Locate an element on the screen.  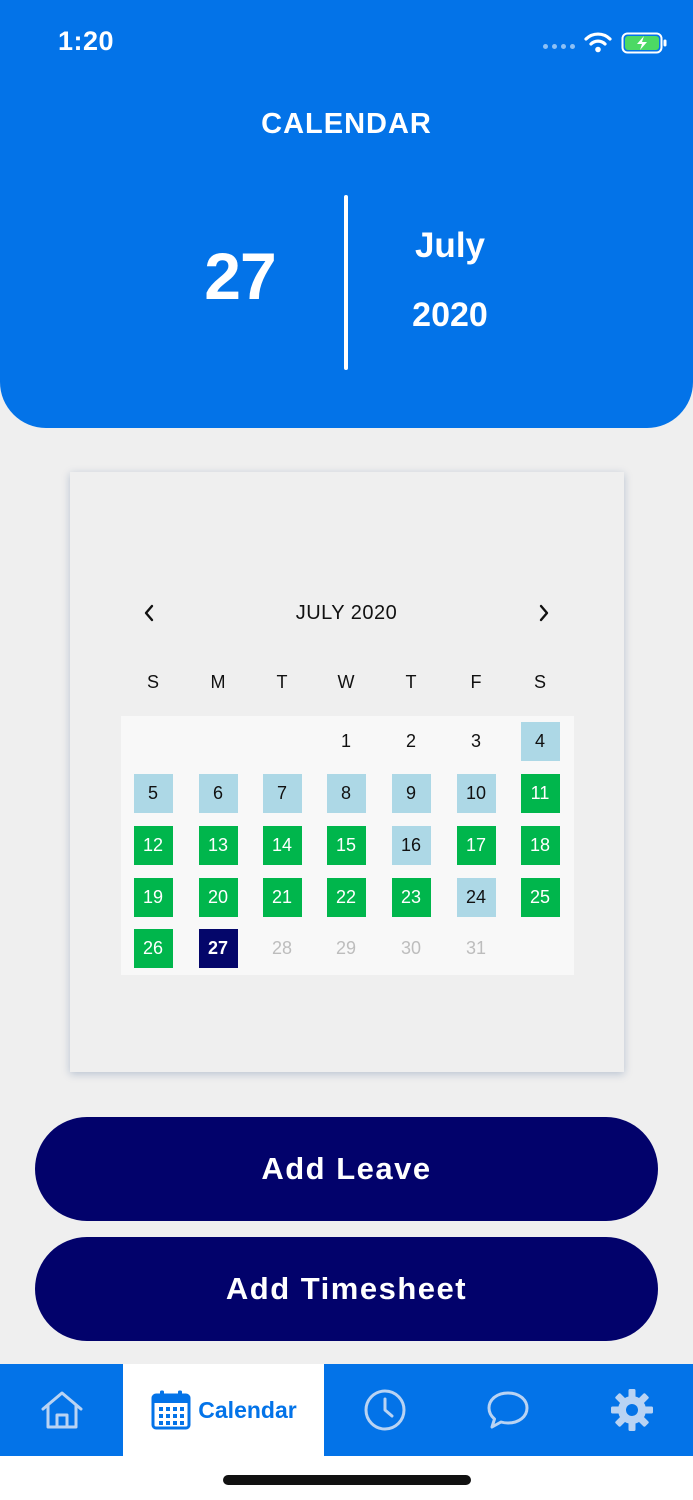
next-month-button is located at coordinates (544, 613).